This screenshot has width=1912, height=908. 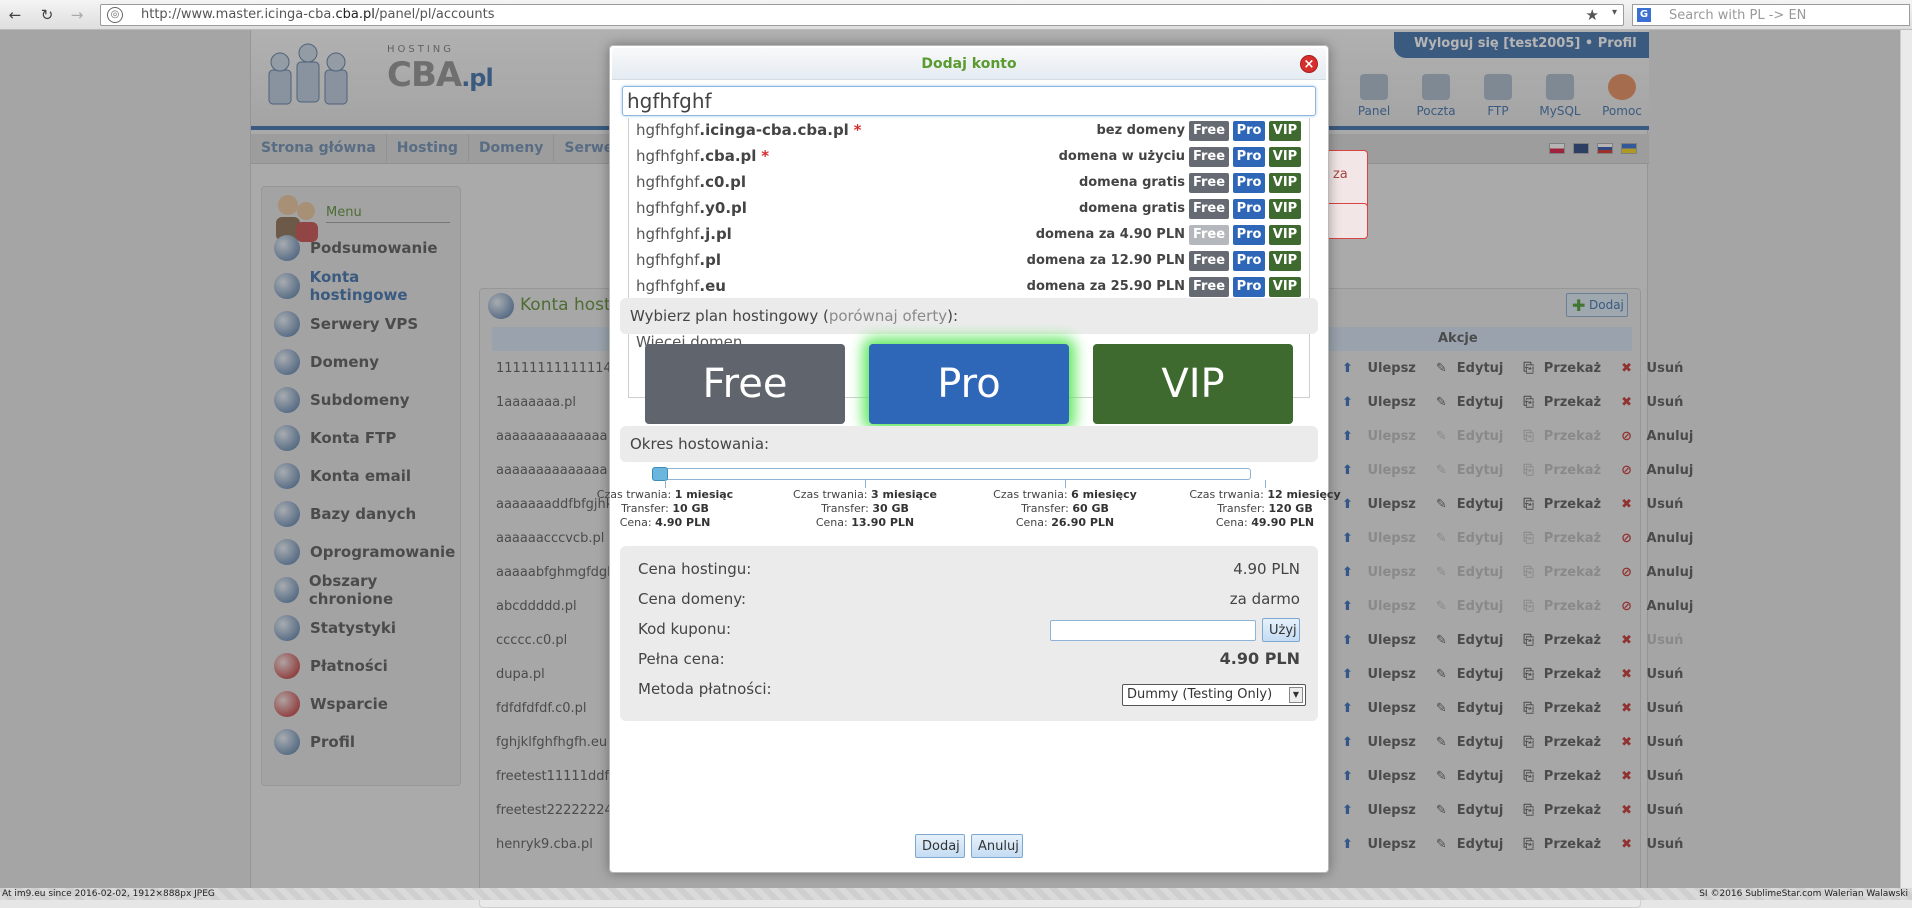 I want to click on plan-pro-button: Pro, so click(x=969, y=384).